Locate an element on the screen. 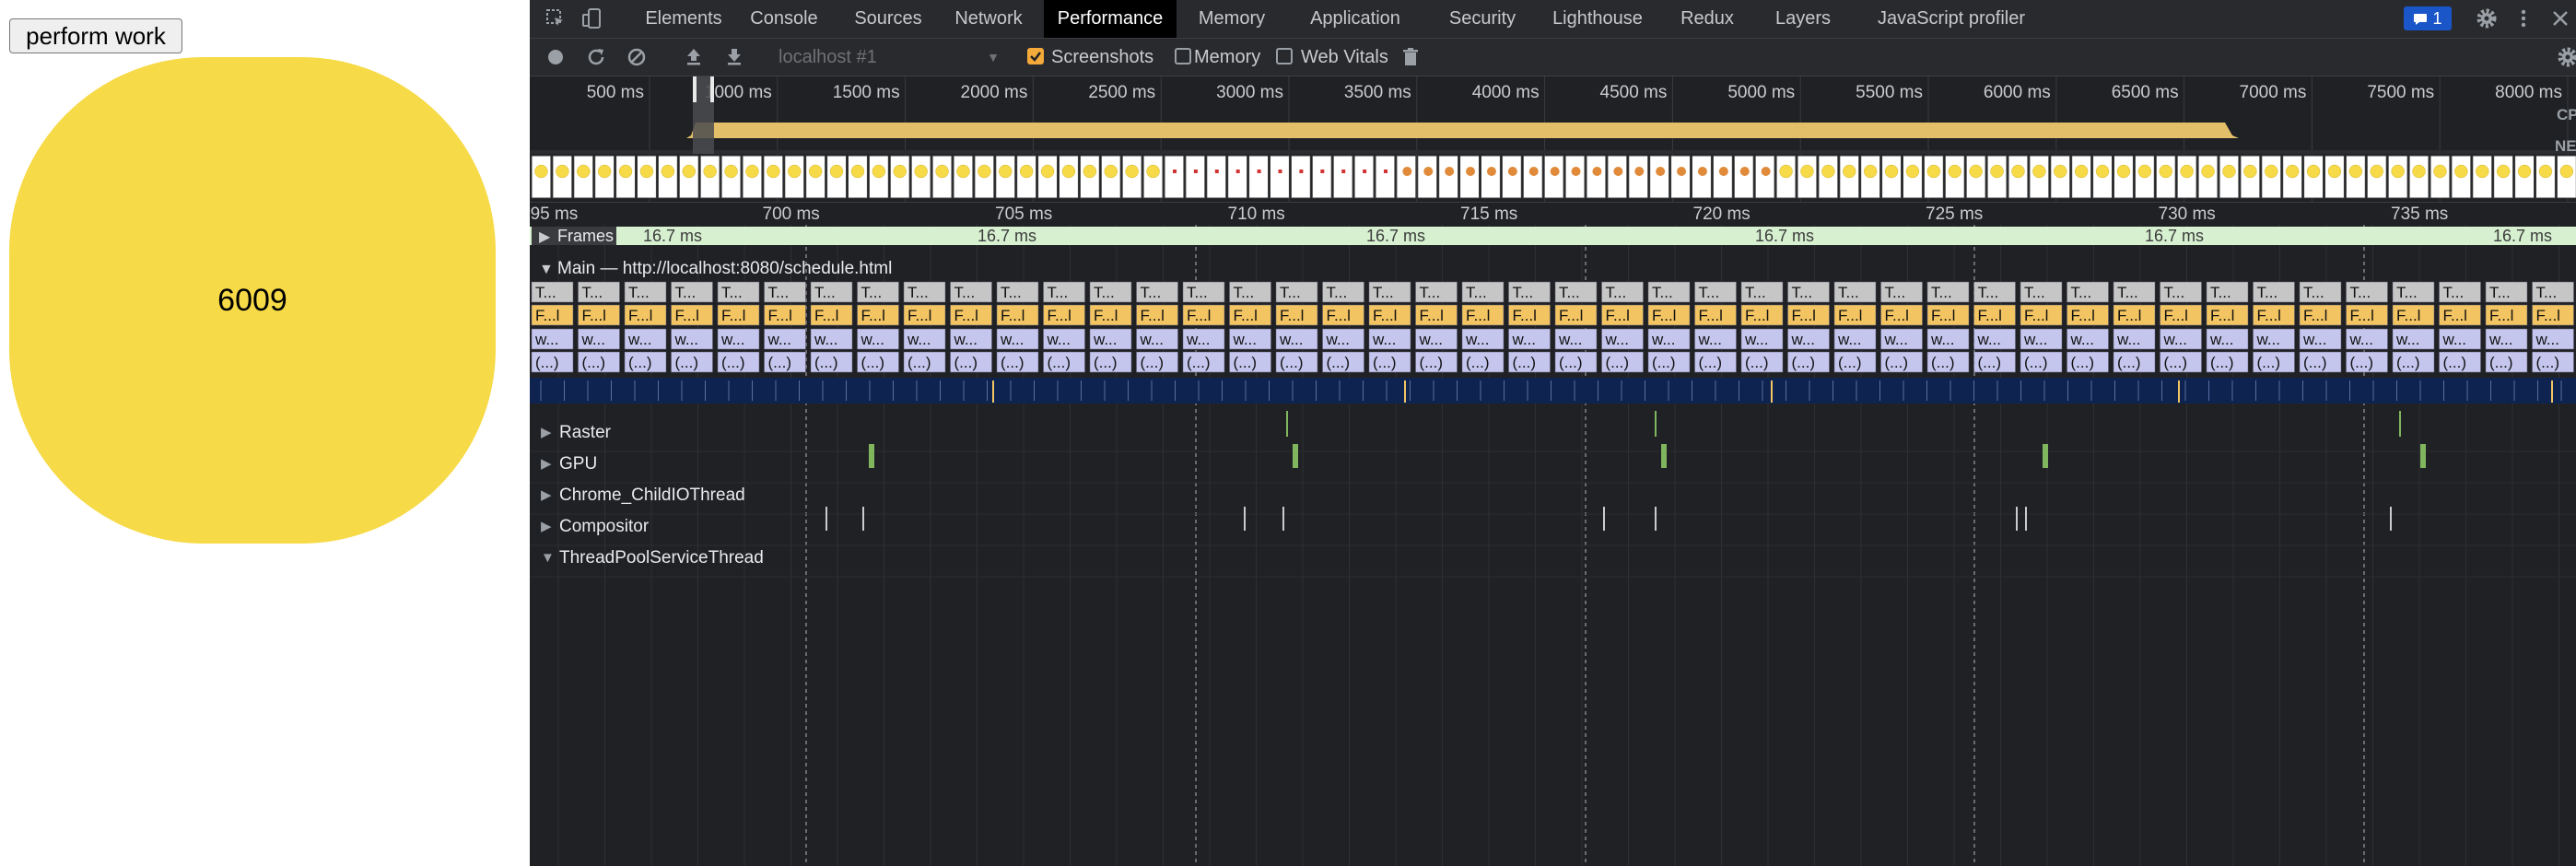  tab-performance: Performance is located at coordinates (1110, 19).